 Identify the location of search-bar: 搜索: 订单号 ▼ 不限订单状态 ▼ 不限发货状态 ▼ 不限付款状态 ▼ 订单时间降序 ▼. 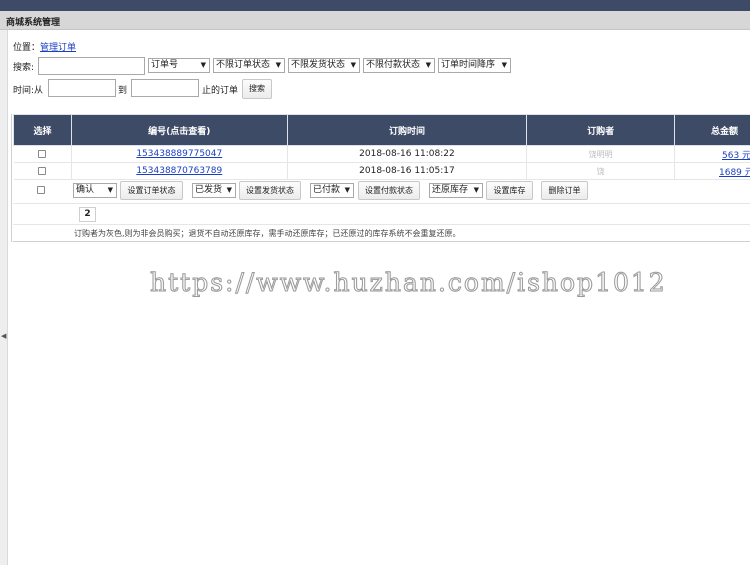
(381, 66).